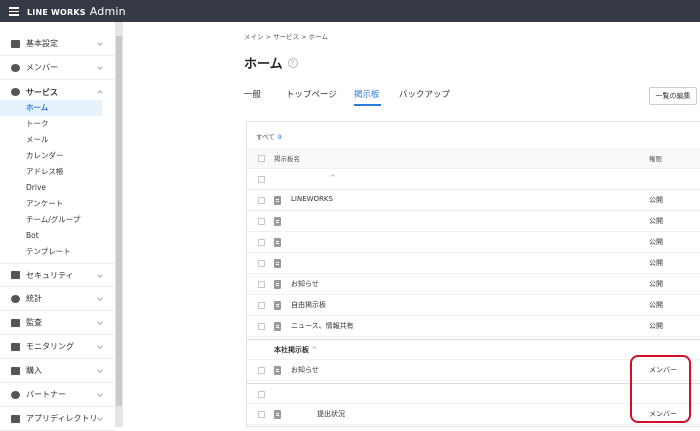  I want to click on board-name: LINEWORKS, so click(312, 199).